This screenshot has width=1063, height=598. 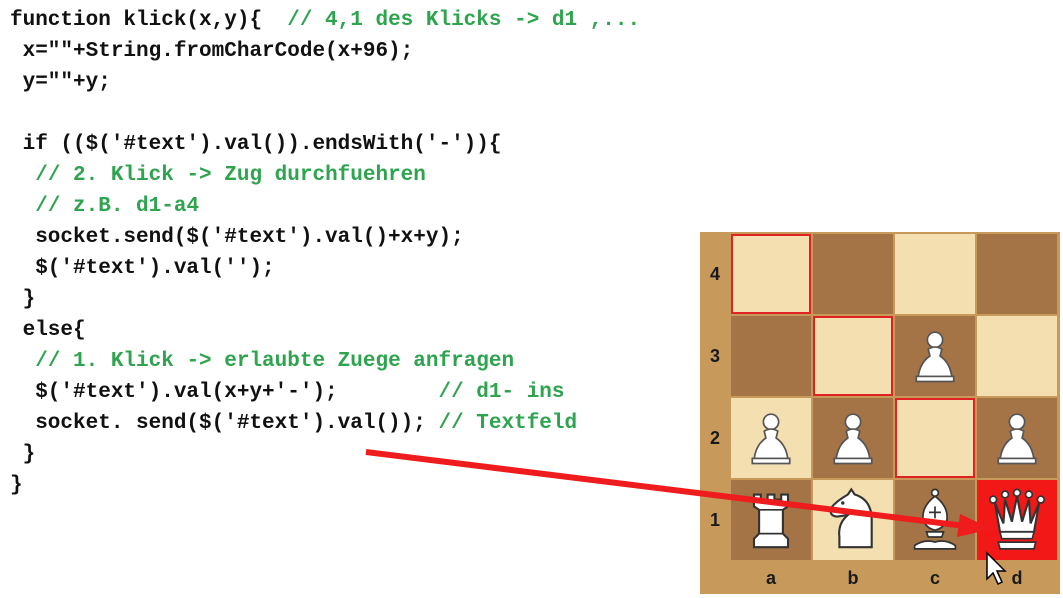 I want to click on square-d2, so click(x=1017, y=438).